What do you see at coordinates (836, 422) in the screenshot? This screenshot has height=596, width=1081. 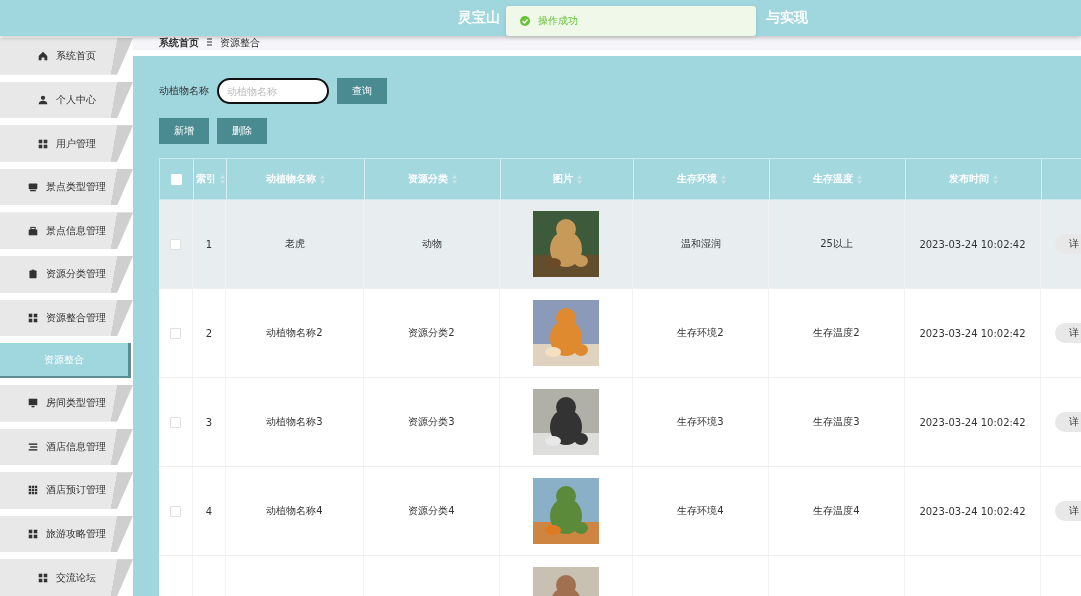 I see `table-cell: 生存温度3` at bounding box center [836, 422].